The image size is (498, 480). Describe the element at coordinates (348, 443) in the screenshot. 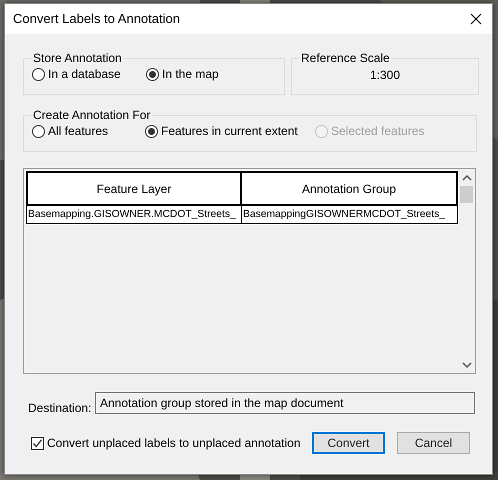

I see `convert-button: Convert` at that location.